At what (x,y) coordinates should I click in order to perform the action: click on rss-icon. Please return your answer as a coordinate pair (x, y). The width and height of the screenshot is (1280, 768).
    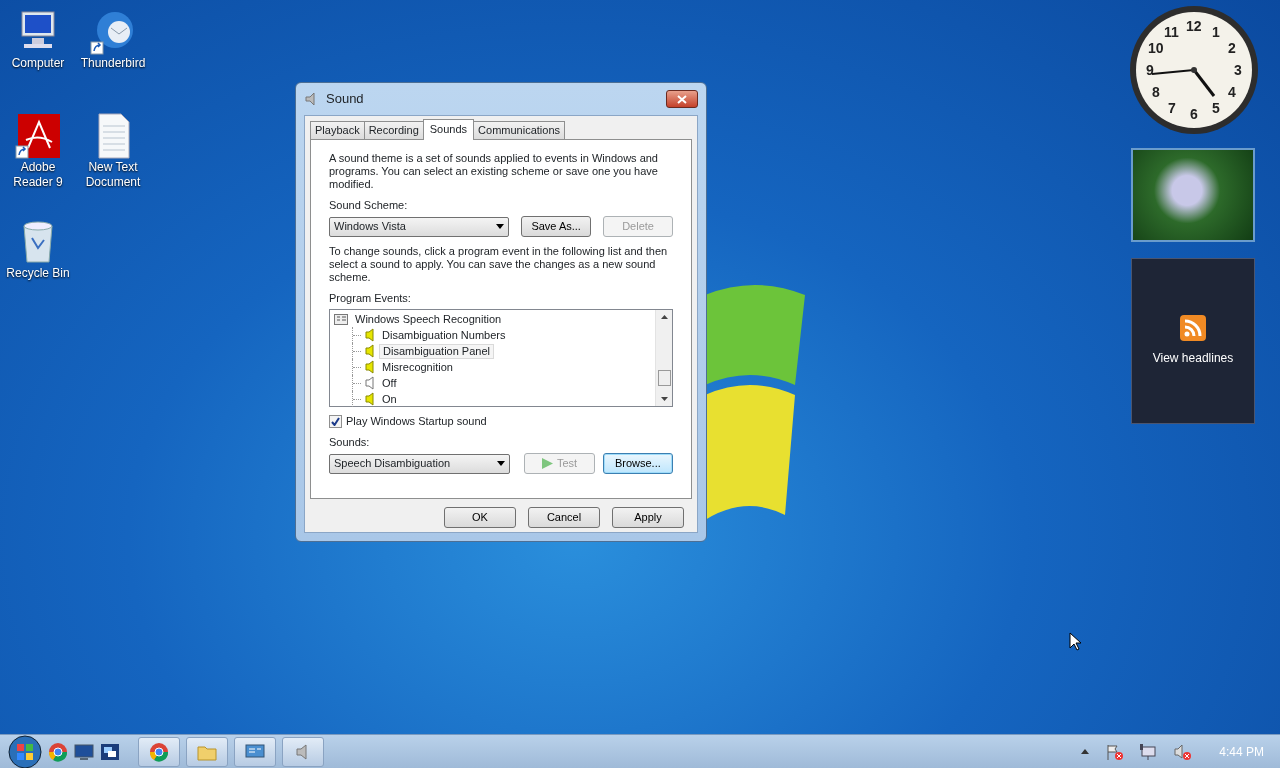
    Looking at the image, I should click on (1193, 328).